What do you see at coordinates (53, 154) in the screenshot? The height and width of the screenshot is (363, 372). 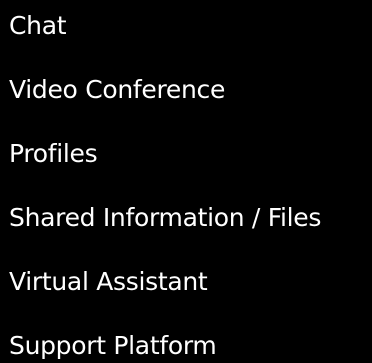 I see `menu-item-profiles: Profiles` at bounding box center [53, 154].